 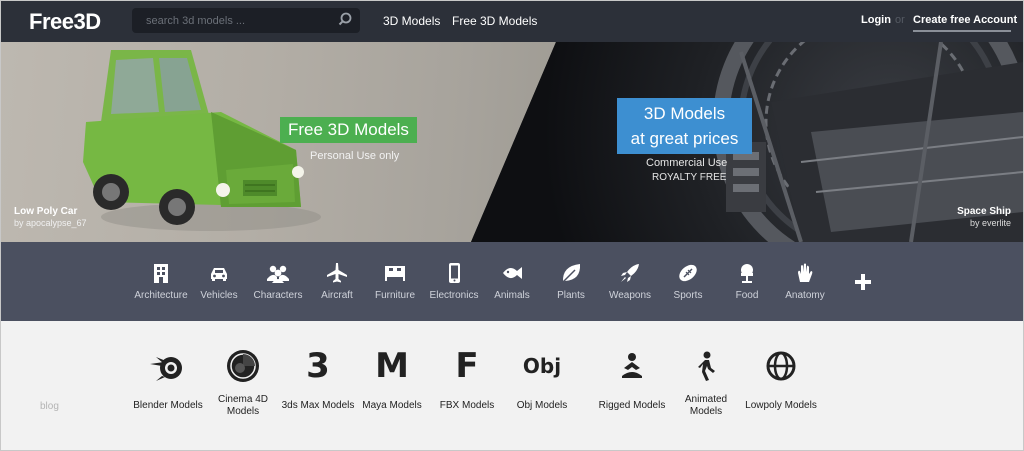 I want to click on 3dsmax-icon: 3, so click(x=318, y=366).